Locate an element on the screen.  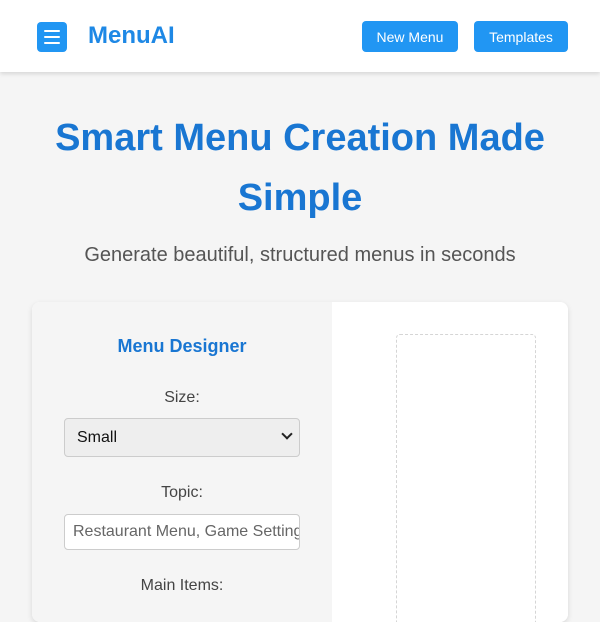
templates-button: Templates is located at coordinates (521, 36).